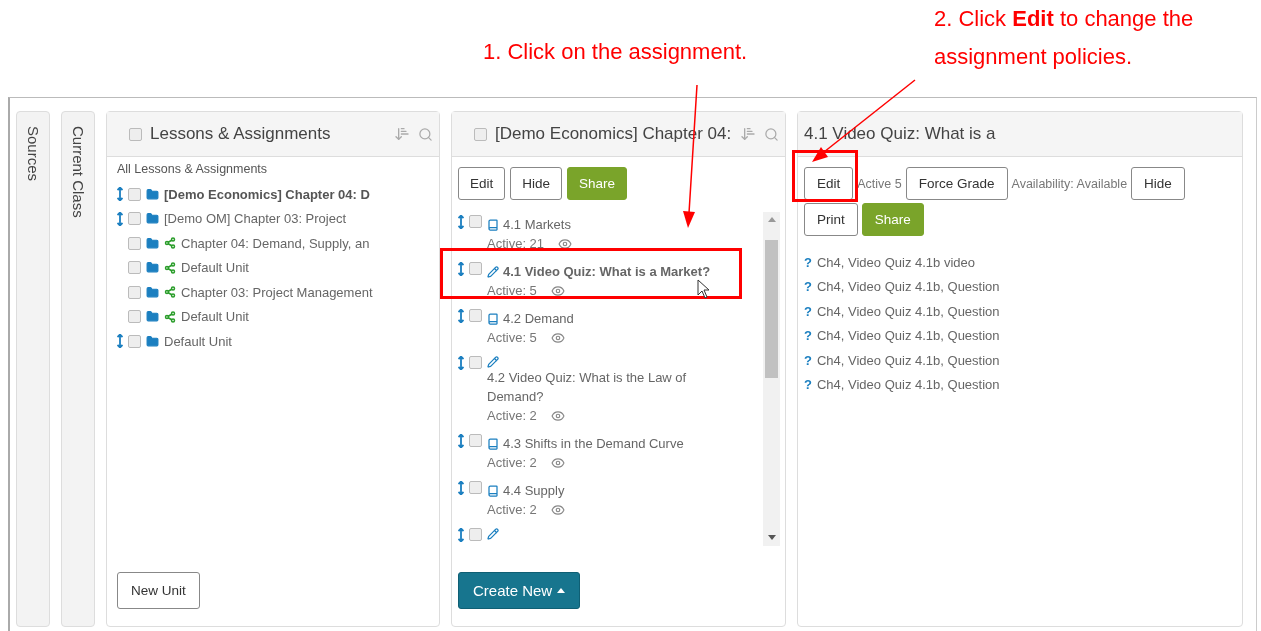 This screenshot has width=1261, height=631. Describe the element at coordinates (615, 52) in the screenshot. I see `instruction-text: 1. Click on the assignment.` at that location.